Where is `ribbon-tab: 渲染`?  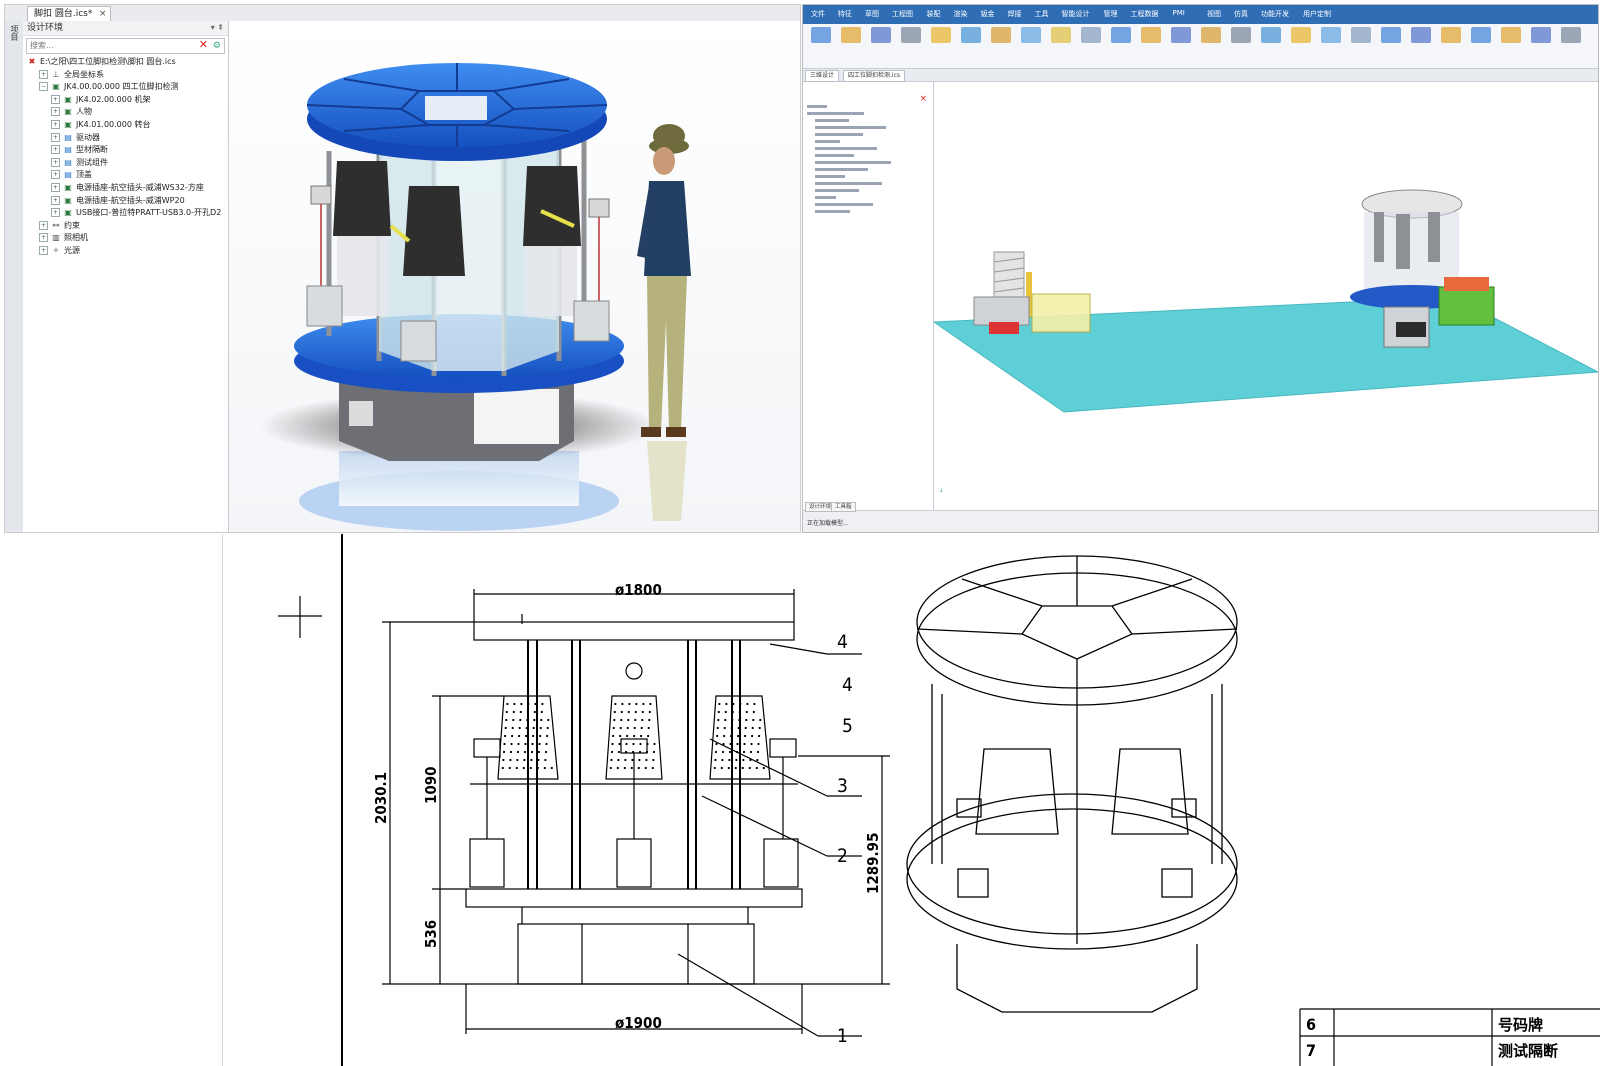 ribbon-tab: 渲染 is located at coordinates (961, 14).